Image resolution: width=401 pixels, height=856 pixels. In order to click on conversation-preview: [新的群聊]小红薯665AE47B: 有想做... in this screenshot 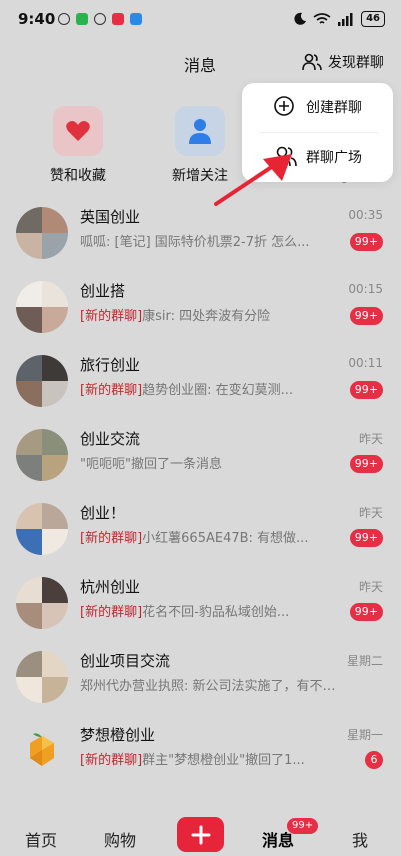, I will do `click(194, 538)`.